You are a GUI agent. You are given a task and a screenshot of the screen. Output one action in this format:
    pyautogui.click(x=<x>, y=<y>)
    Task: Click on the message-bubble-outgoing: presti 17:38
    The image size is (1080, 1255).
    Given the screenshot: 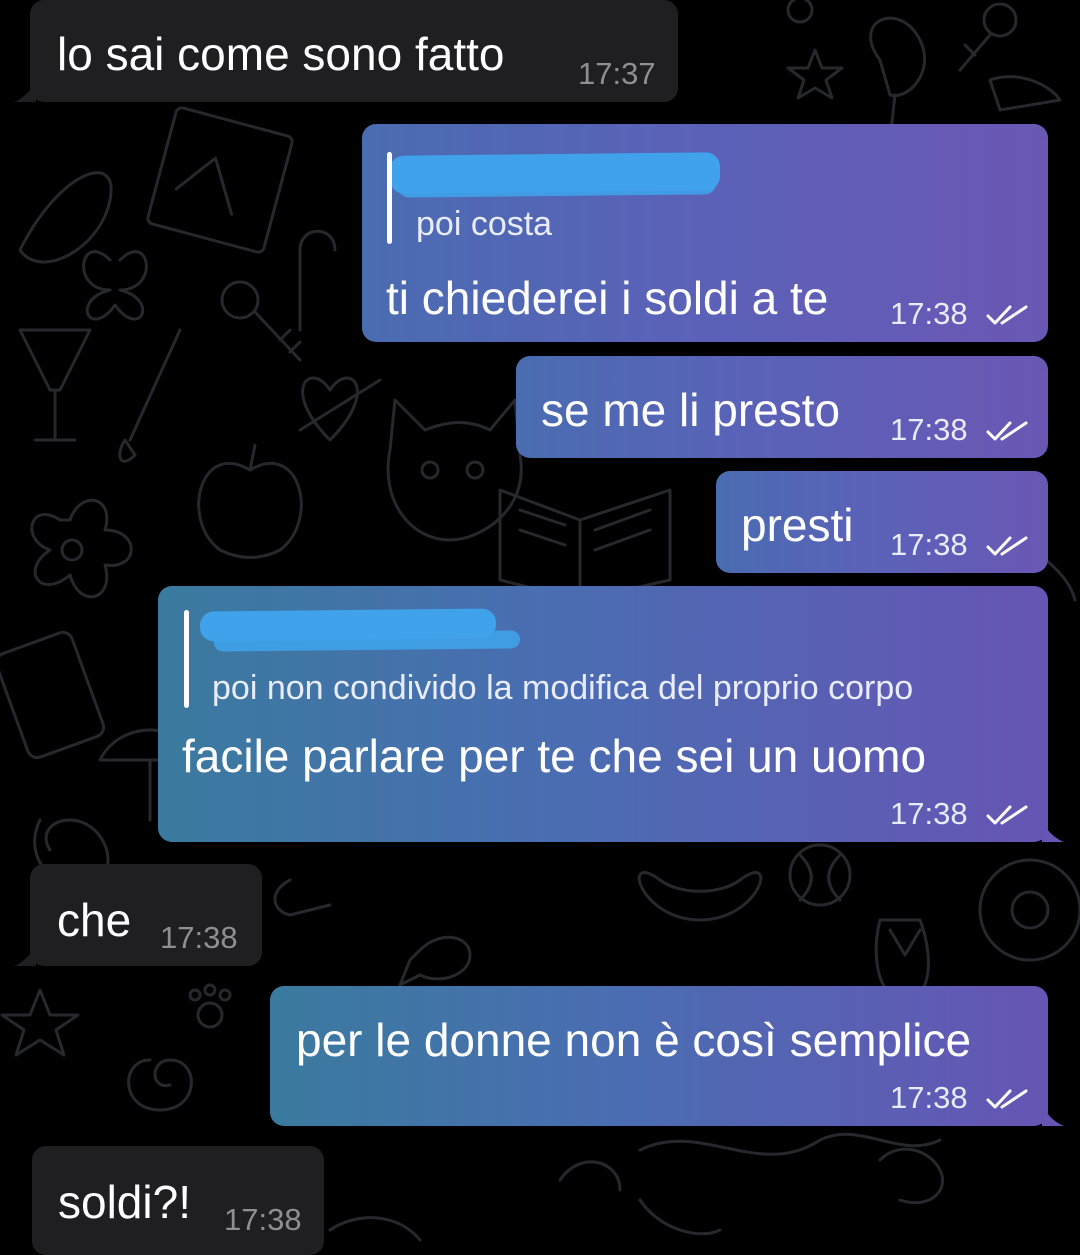 What is the action you would take?
    pyautogui.click(x=882, y=522)
    